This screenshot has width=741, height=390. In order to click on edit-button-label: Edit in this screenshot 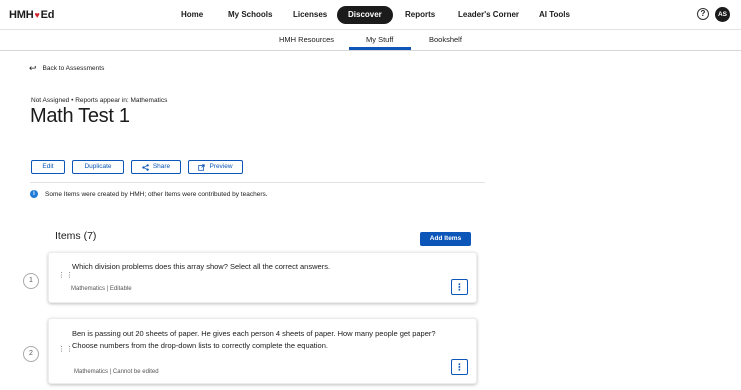, I will do `click(48, 166)`.